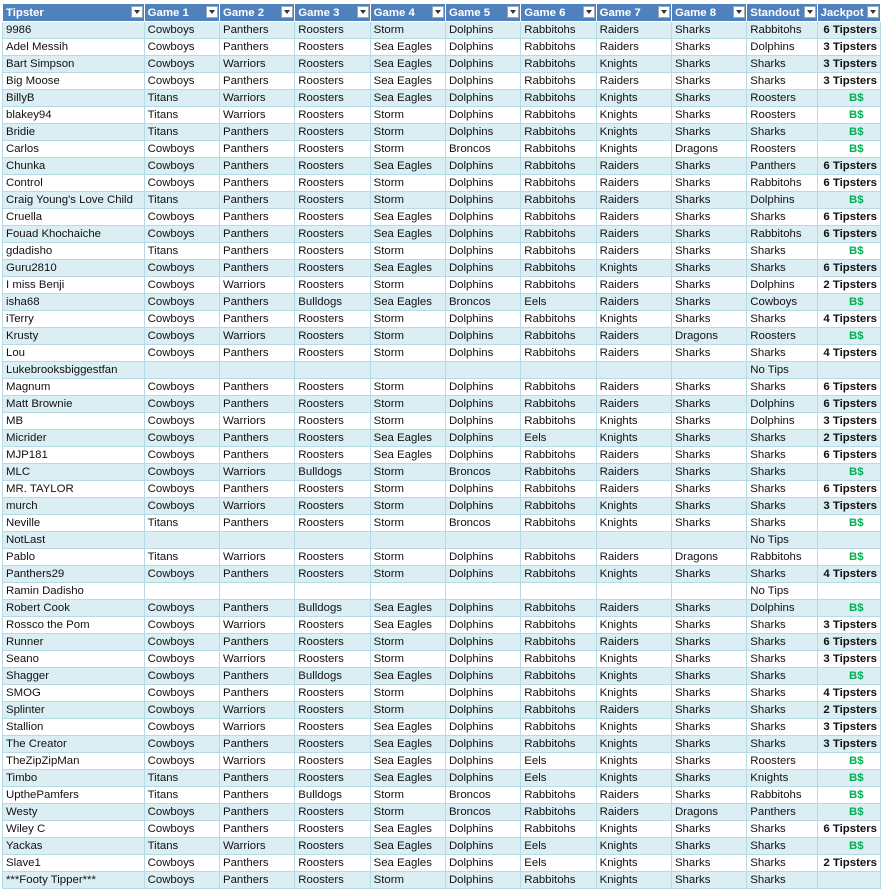 The height and width of the screenshot is (892, 883). I want to click on tipster-cell: NotLast, so click(73, 540).